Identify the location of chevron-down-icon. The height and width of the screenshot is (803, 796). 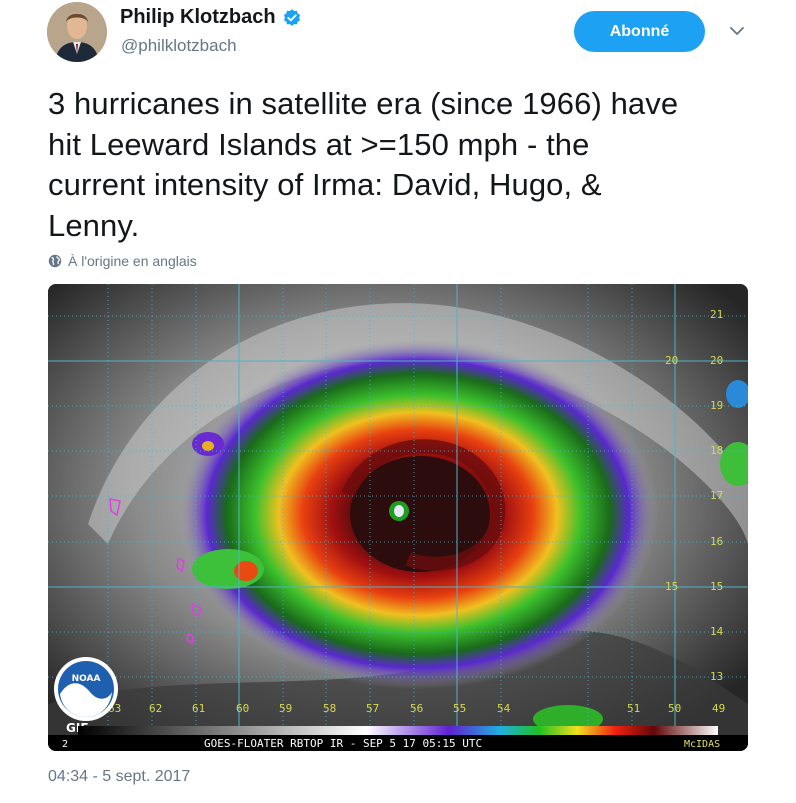
(737, 31).